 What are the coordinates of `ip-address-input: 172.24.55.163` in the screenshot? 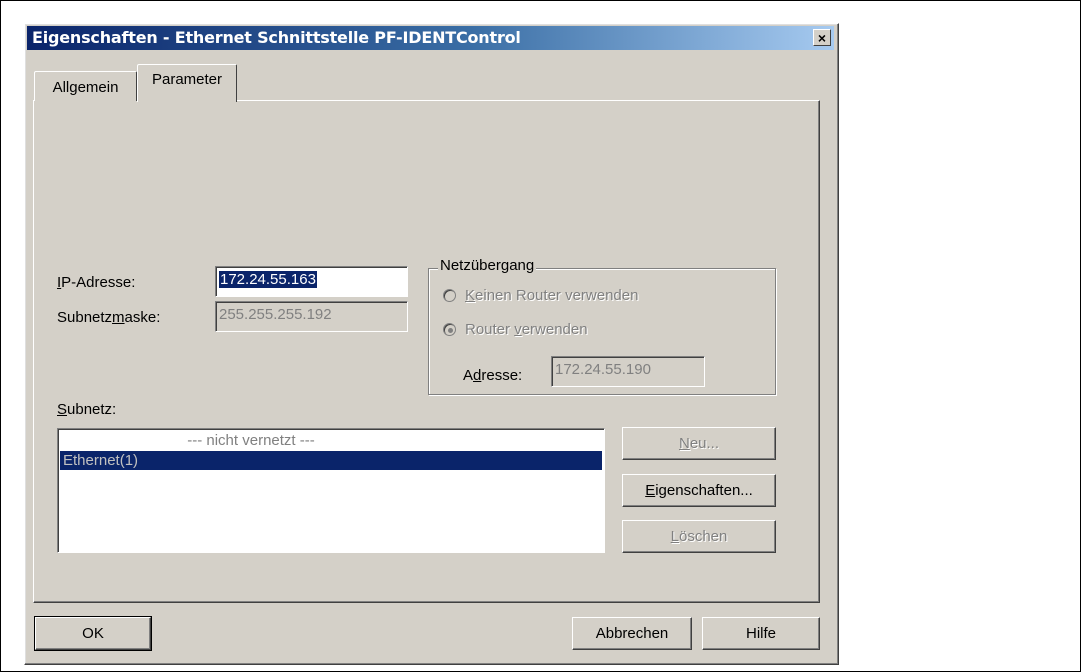 It's located at (311, 281).